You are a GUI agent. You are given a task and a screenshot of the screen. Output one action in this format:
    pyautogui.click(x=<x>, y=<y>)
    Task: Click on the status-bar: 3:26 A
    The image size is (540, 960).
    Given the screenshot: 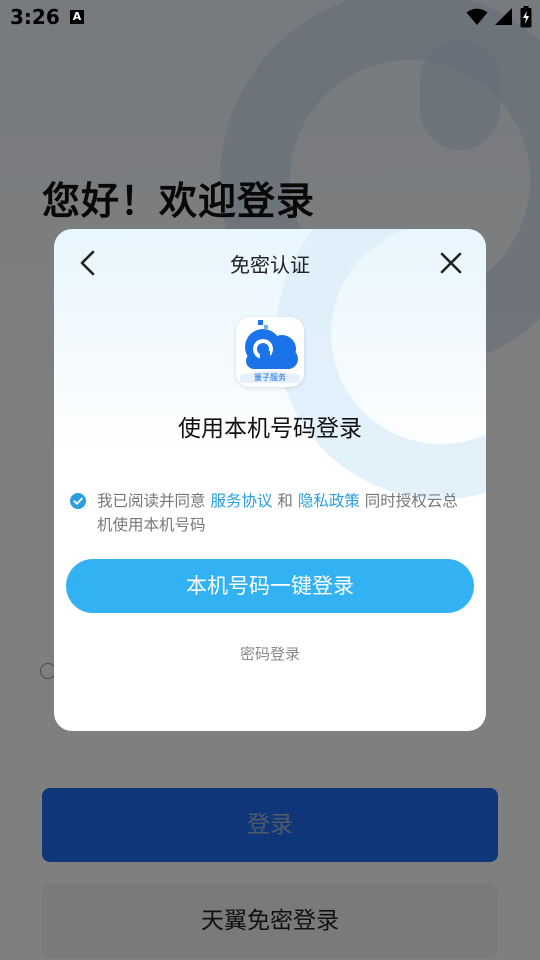 What is the action you would take?
    pyautogui.click(x=270, y=18)
    